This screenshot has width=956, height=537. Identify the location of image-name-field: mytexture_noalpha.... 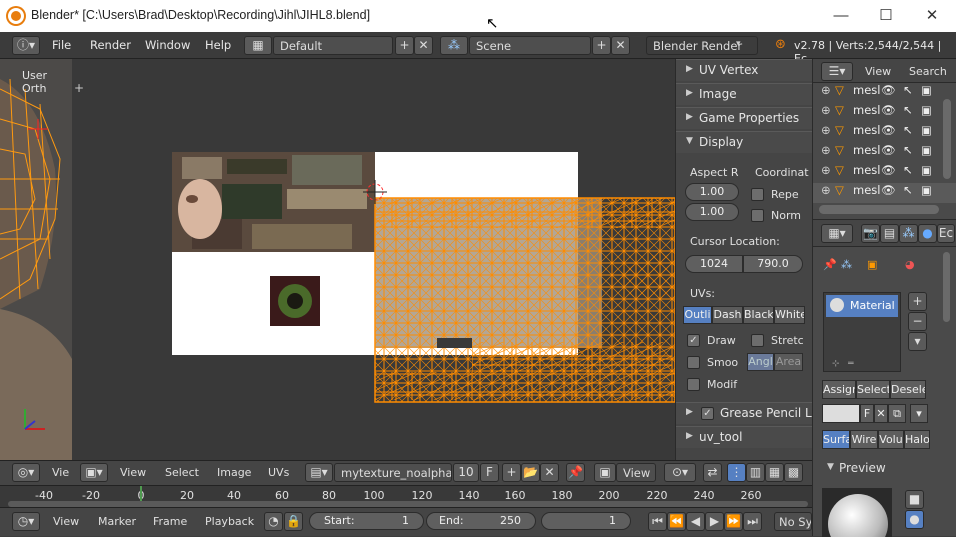
(393, 472).